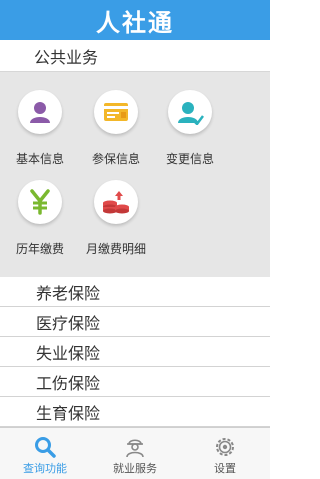 This screenshot has height=479, width=320. I want to click on list-item-pension: 养老保险, so click(135, 292).